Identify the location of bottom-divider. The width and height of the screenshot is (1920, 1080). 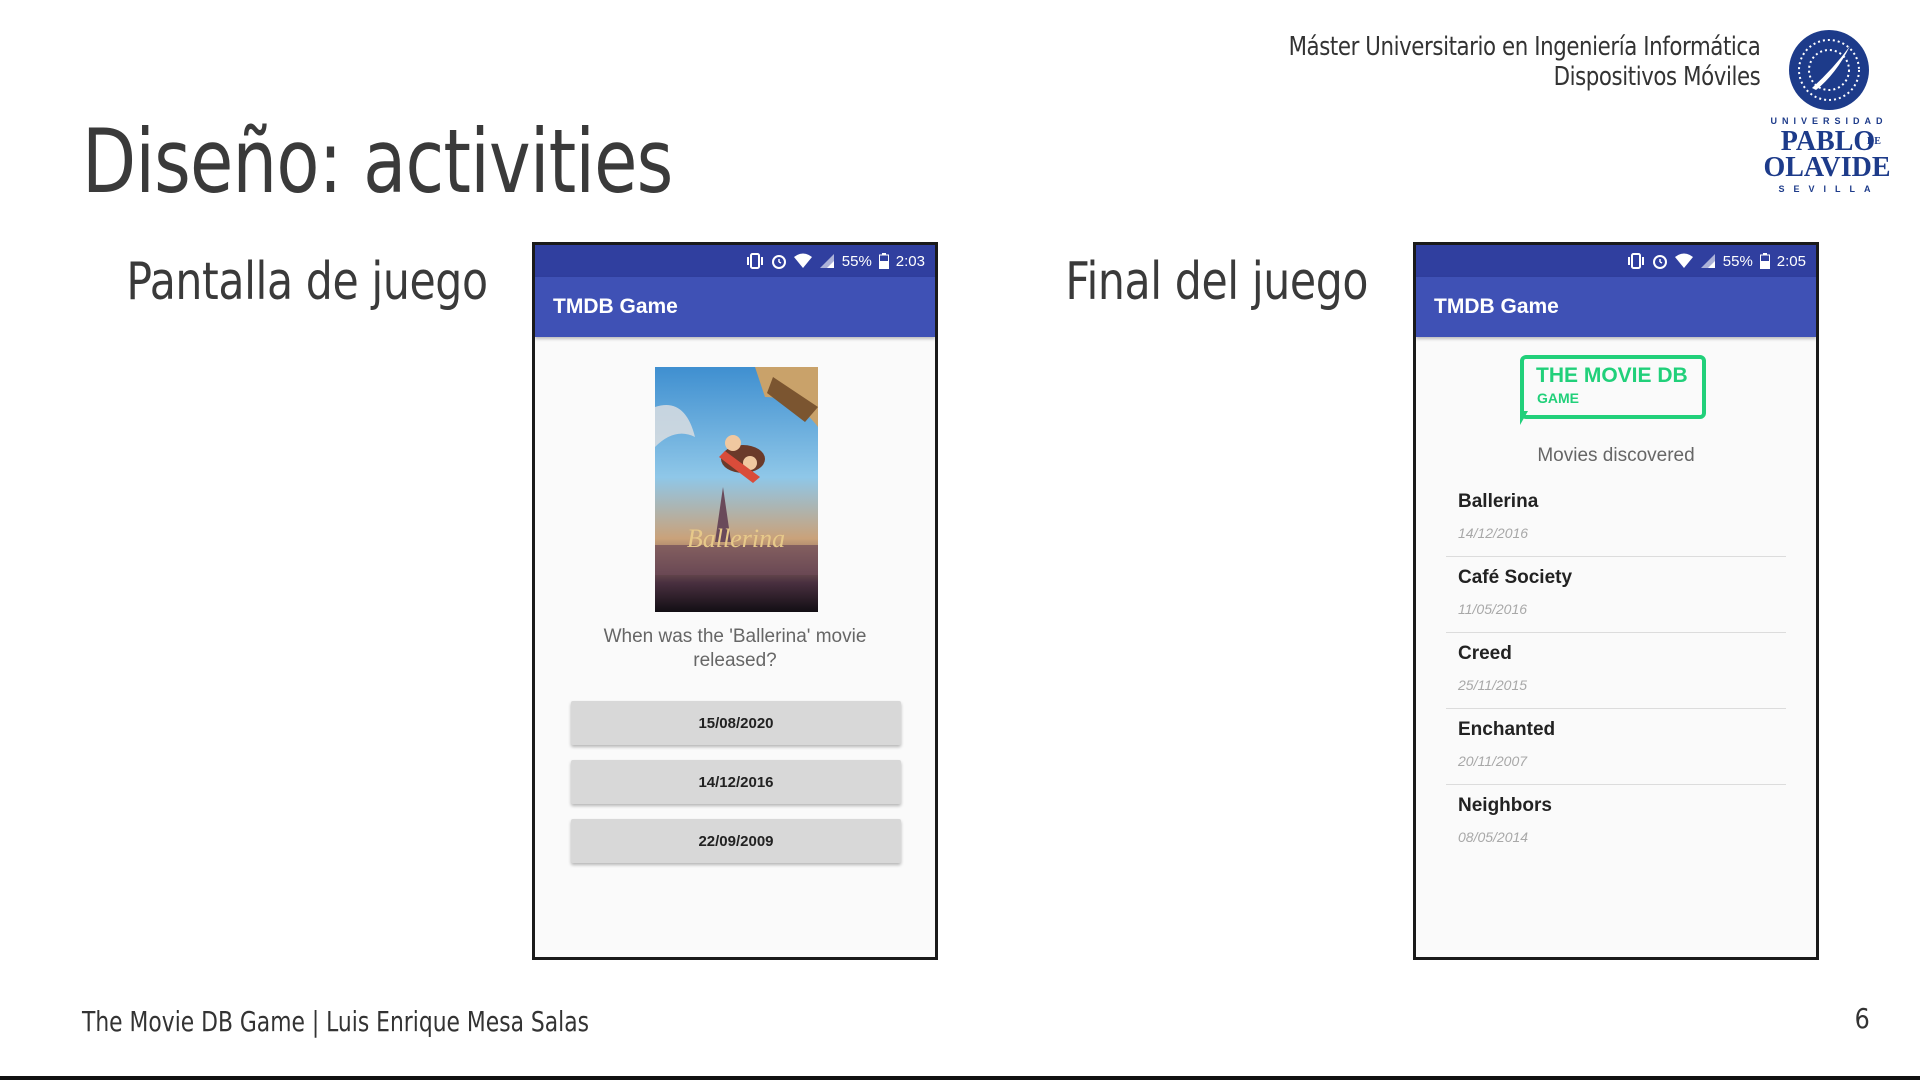
(960, 1078).